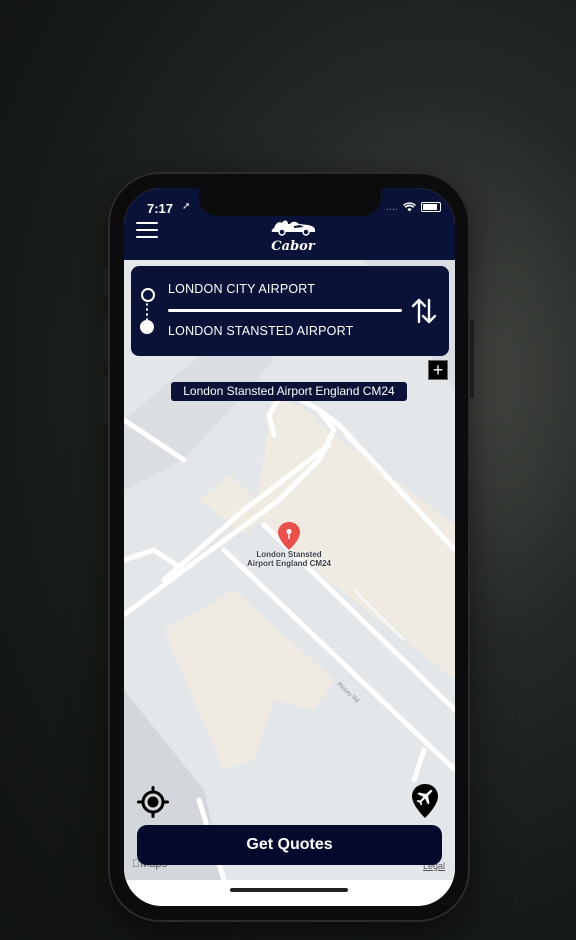  I want to click on selected-address-chip: London Stansted Airport England CM24, so click(289, 391).